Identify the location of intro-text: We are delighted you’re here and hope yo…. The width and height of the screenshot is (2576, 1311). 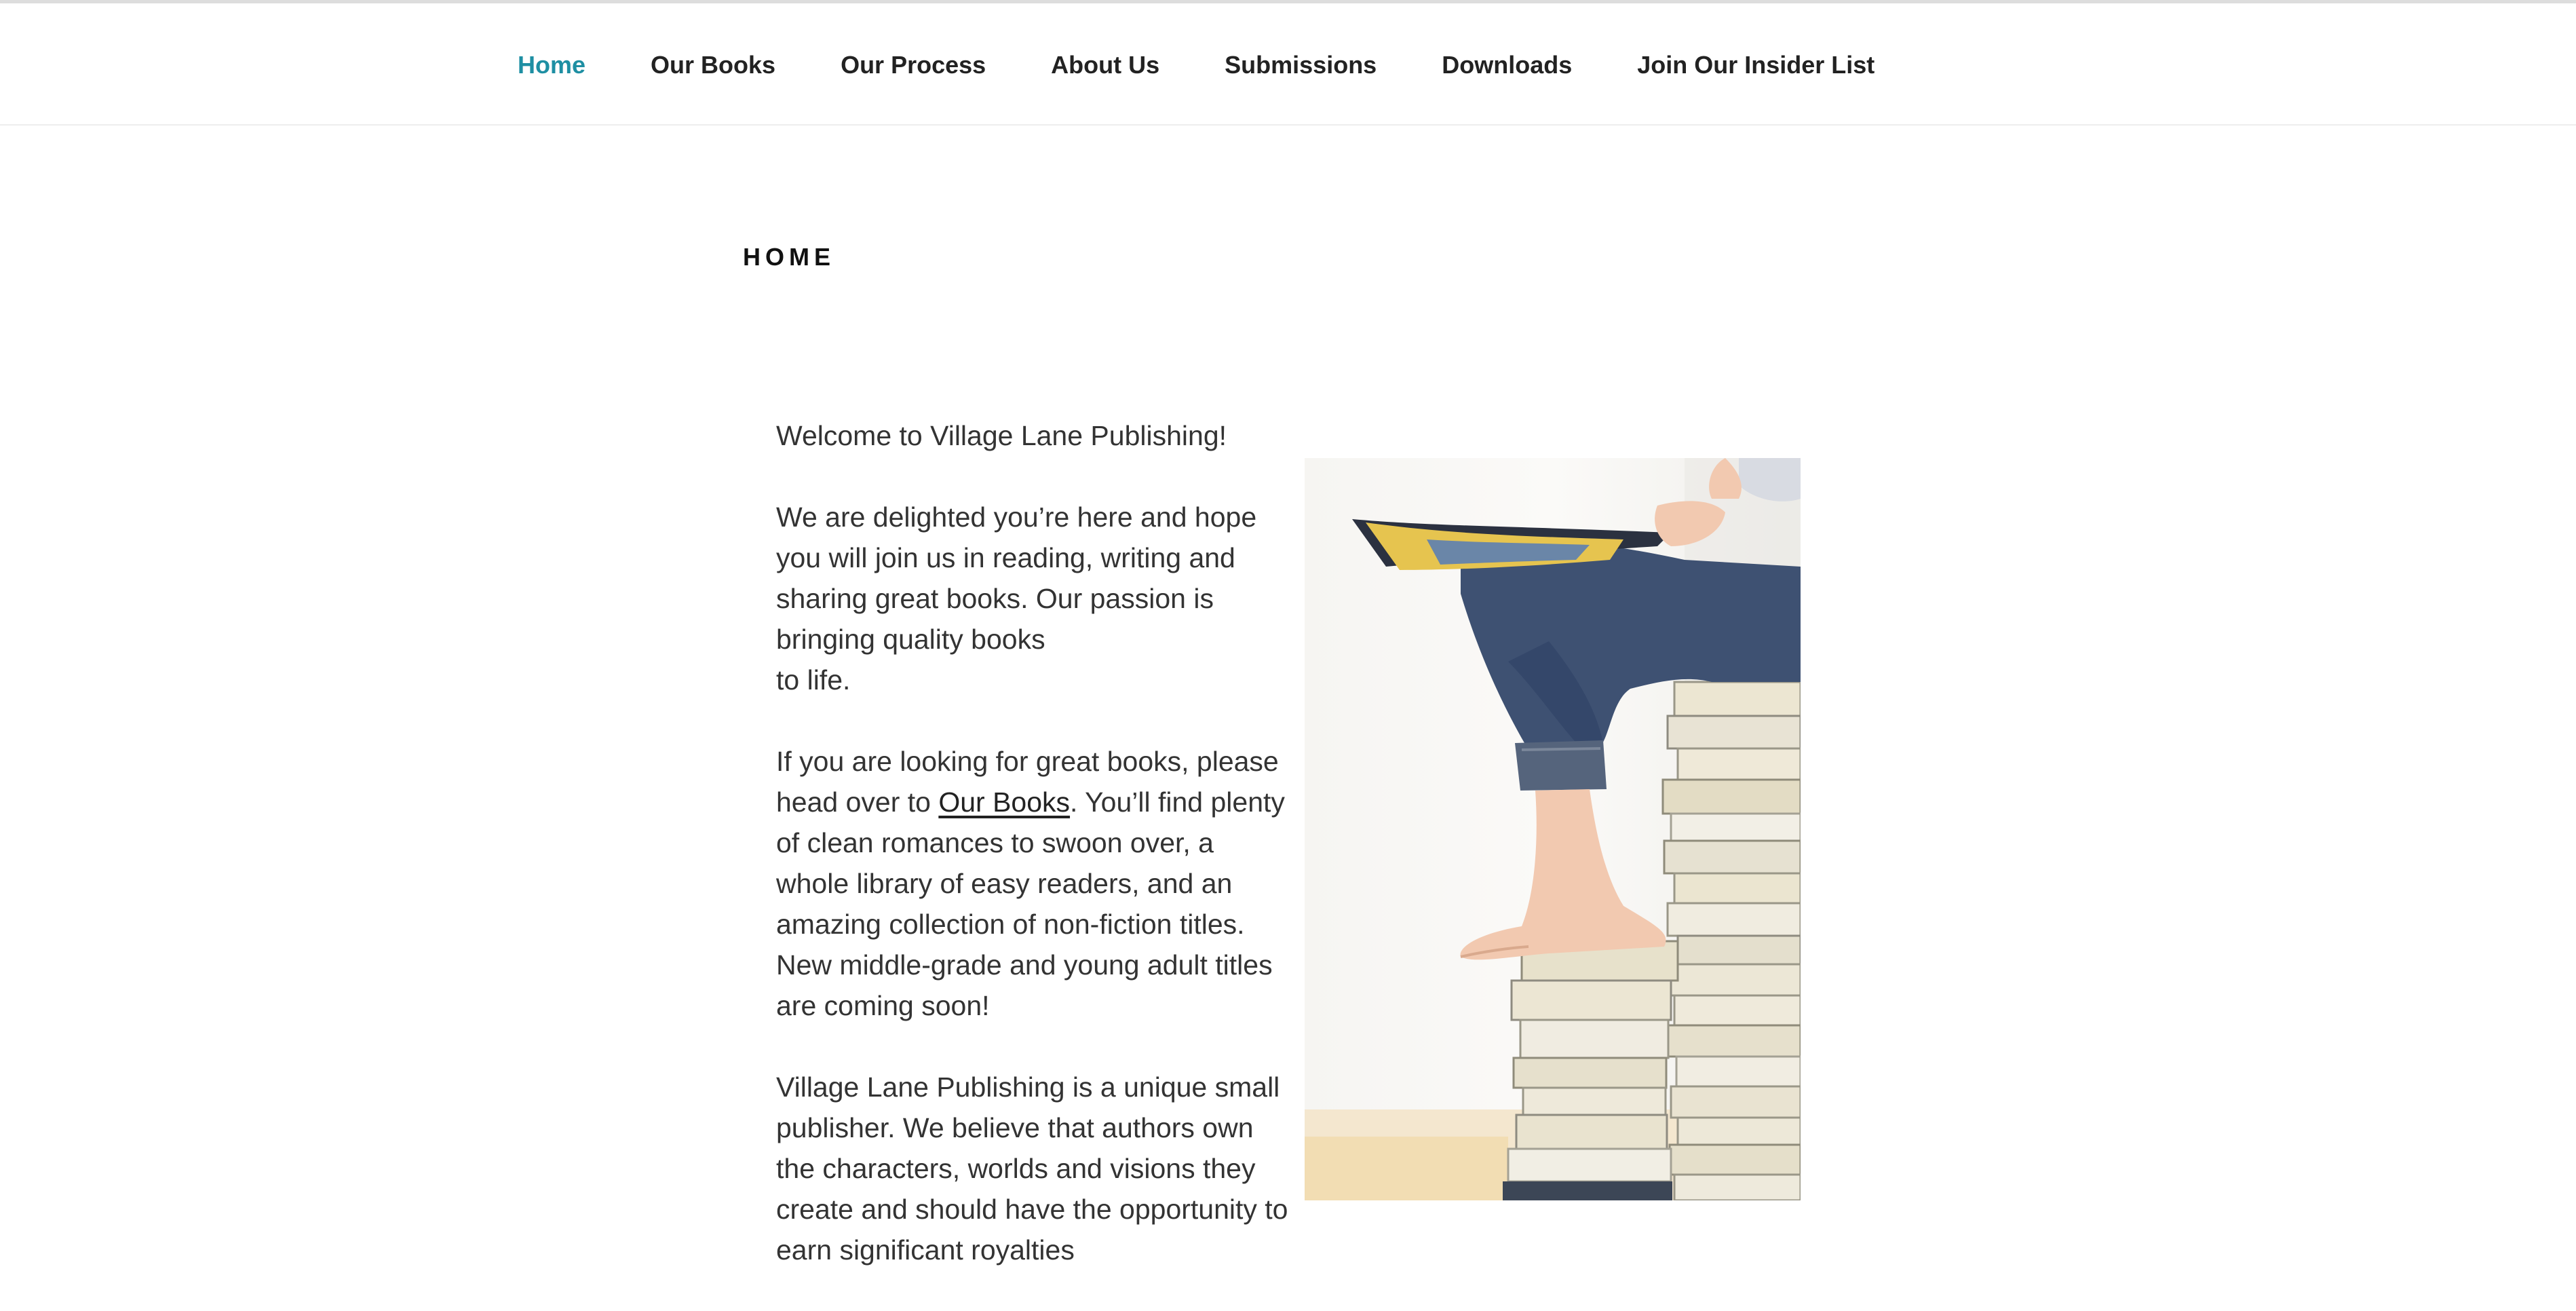
(1016, 578).